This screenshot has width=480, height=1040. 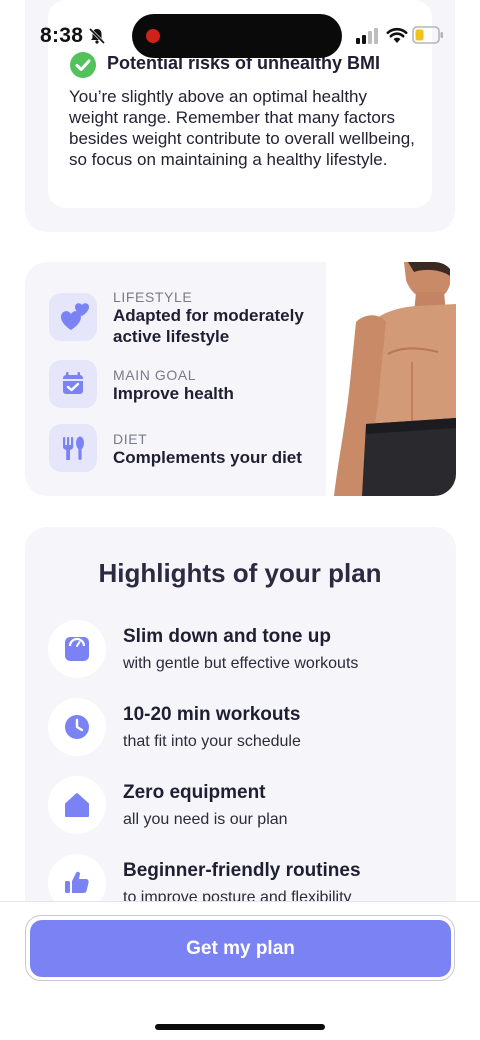 What do you see at coordinates (391, 379) in the screenshot?
I see `body-figure-image` at bounding box center [391, 379].